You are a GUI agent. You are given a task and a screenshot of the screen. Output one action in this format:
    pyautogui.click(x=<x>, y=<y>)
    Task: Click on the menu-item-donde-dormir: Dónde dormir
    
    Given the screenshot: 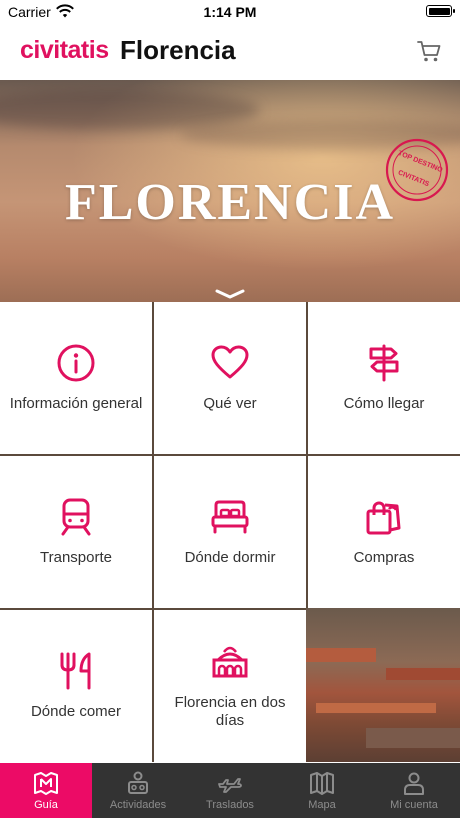 What is the action you would take?
    pyautogui.click(x=230, y=532)
    